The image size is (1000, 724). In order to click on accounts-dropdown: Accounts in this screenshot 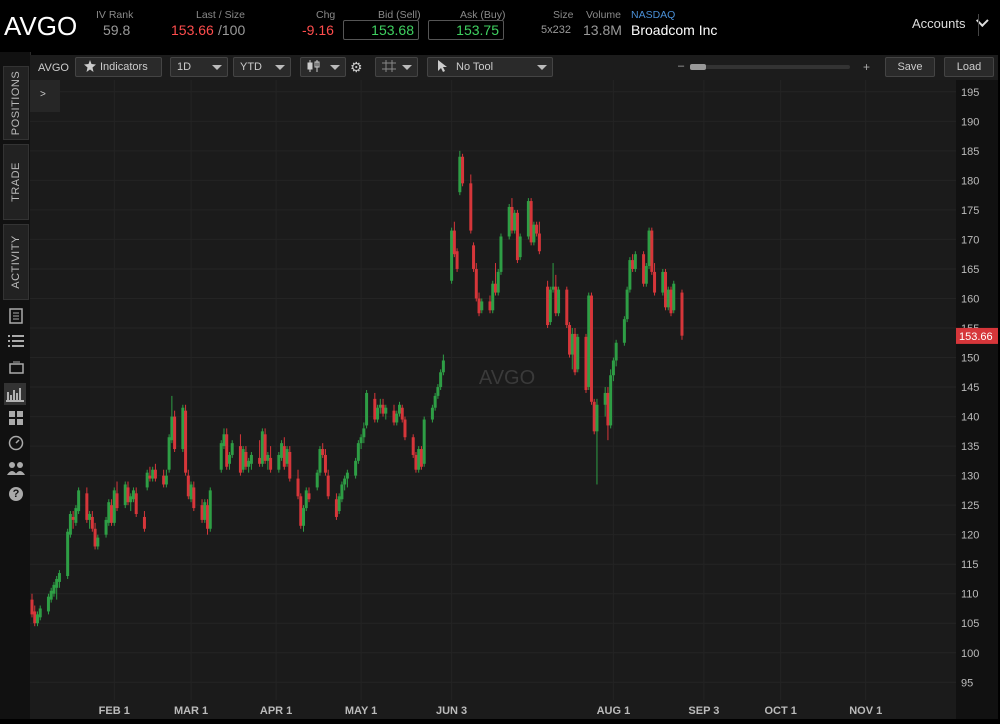, I will do `click(950, 22)`.